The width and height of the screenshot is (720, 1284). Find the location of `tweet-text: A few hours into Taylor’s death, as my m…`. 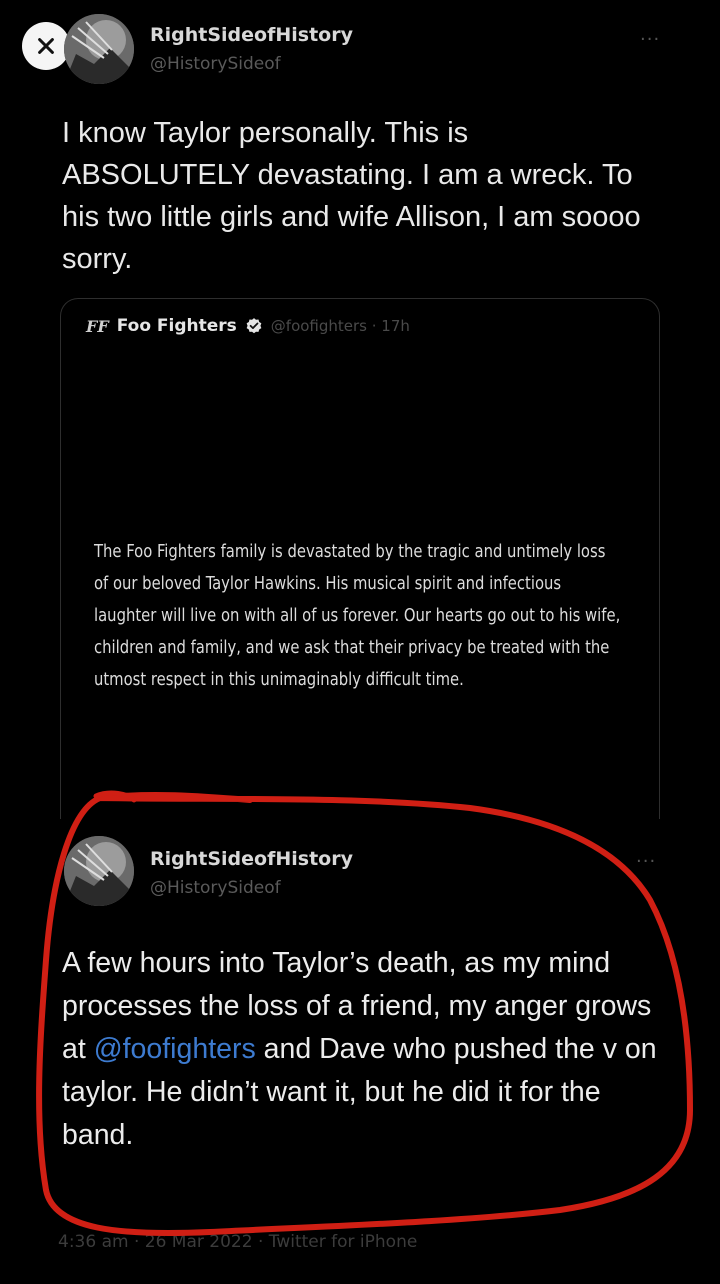

tweet-text: A few hours into Taylor’s death, as my m… is located at coordinates (362, 1049).